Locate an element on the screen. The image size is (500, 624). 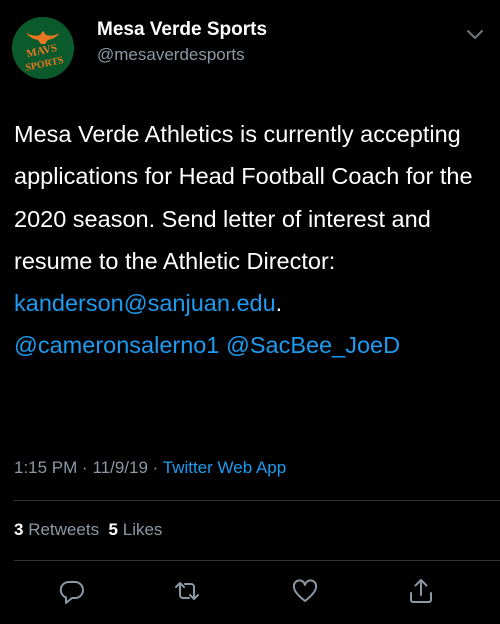
heart-icon is located at coordinates (305, 591).